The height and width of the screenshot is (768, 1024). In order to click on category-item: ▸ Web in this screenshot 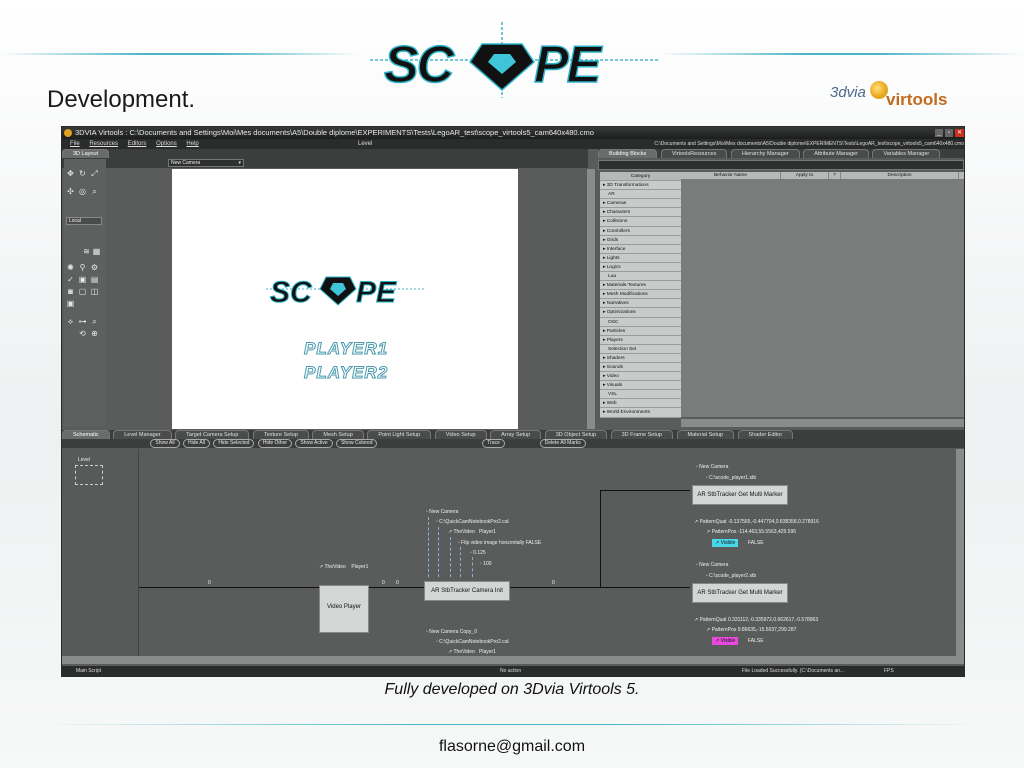, I will do `click(640, 404)`.